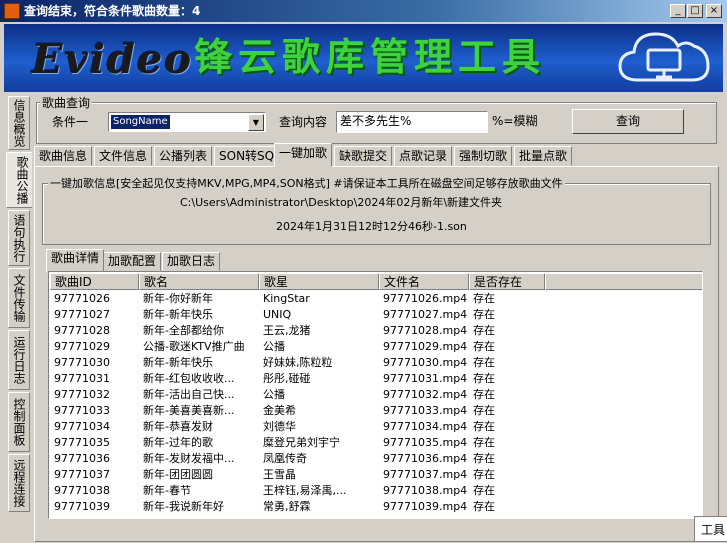 This screenshot has height=543, width=727. Describe the element at coordinates (183, 330) in the screenshot. I see `cell-song-name: 新年-全部都给你` at that location.